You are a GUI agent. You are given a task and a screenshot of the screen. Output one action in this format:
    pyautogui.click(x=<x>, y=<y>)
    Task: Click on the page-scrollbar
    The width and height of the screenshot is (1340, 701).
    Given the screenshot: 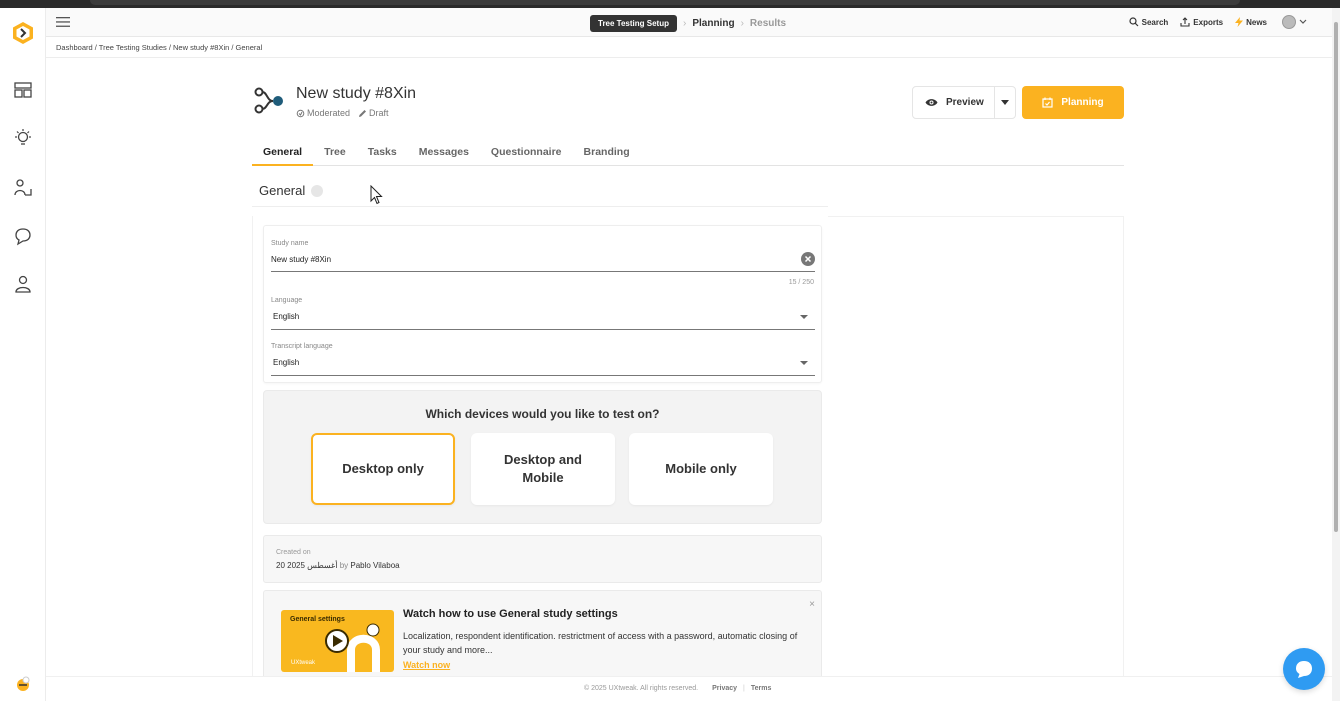 What is the action you would take?
    pyautogui.click(x=1336, y=354)
    